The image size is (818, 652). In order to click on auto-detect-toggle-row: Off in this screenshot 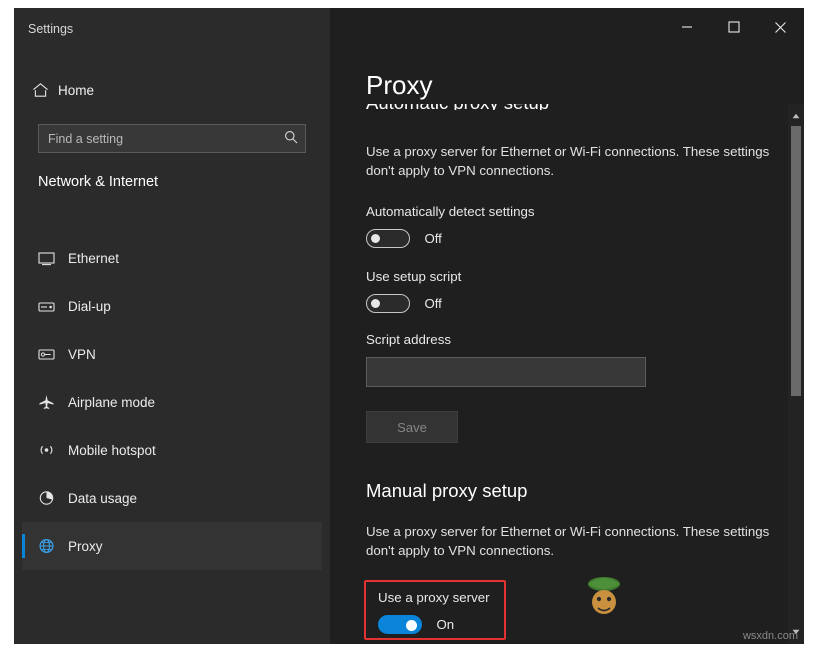, I will do `click(404, 238)`.